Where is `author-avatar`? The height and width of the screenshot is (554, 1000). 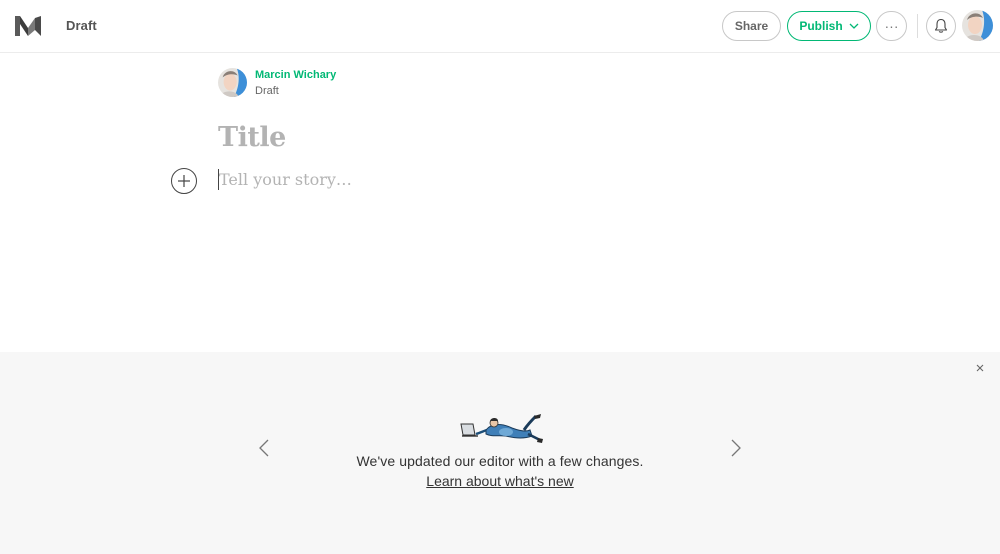
author-avatar is located at coordinates (232, 82).